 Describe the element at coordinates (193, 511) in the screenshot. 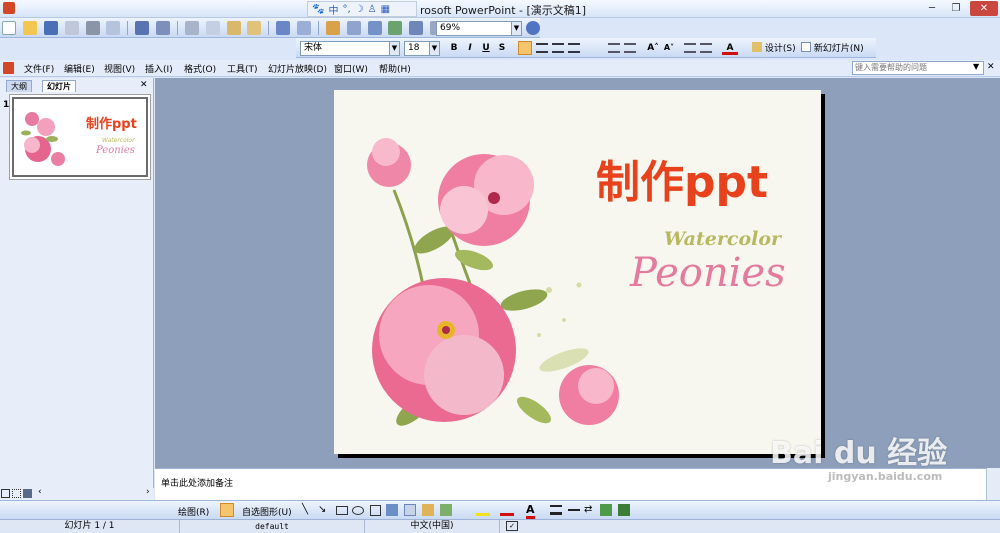

I see `draw-menu-button: 绘图(R)` at that location.